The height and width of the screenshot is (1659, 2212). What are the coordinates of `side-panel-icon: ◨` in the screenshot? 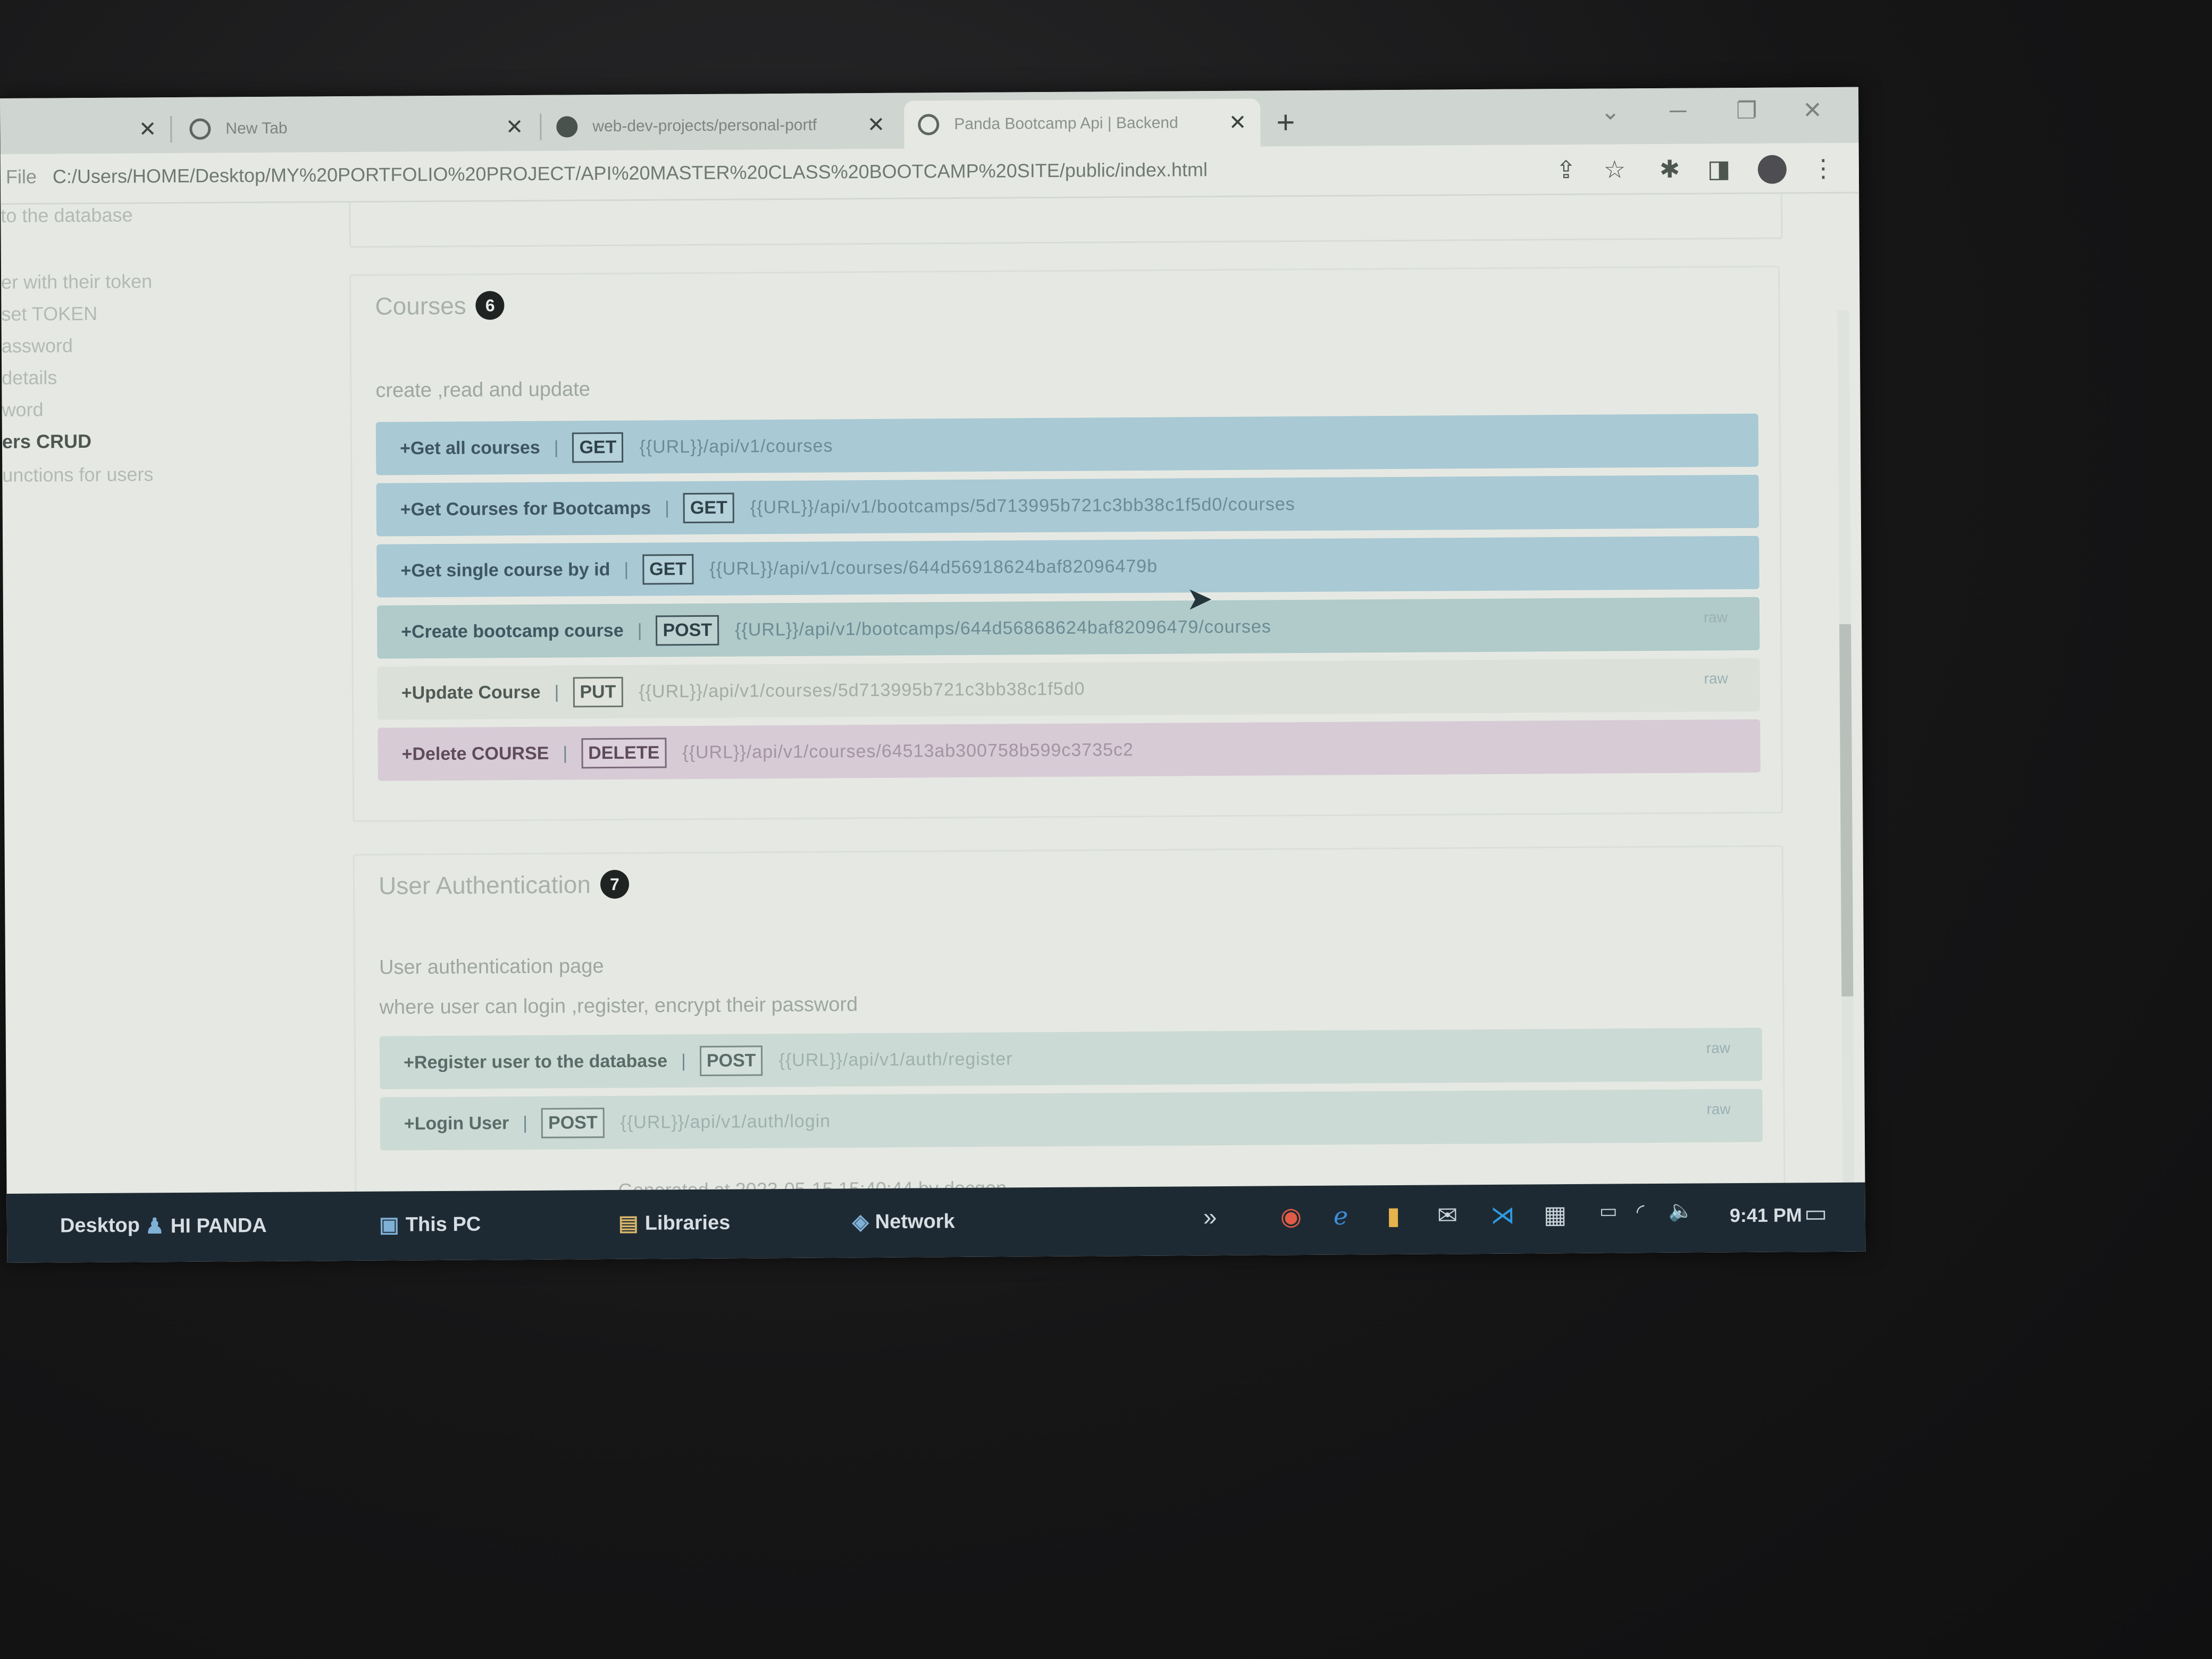 It's located at (1719, 168).